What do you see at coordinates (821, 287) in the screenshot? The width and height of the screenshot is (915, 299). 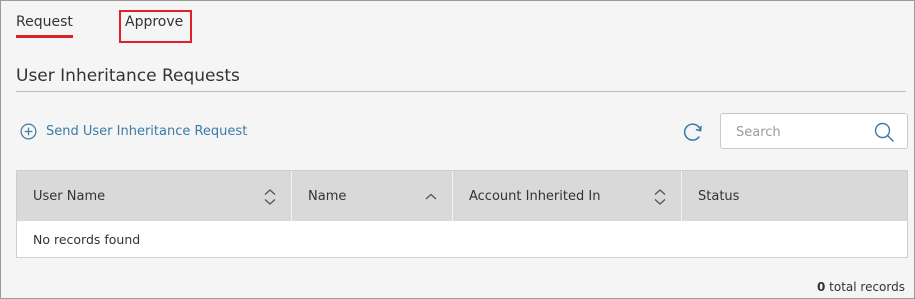 I see `total-records-count: 0` at bounding box center [821, 287].